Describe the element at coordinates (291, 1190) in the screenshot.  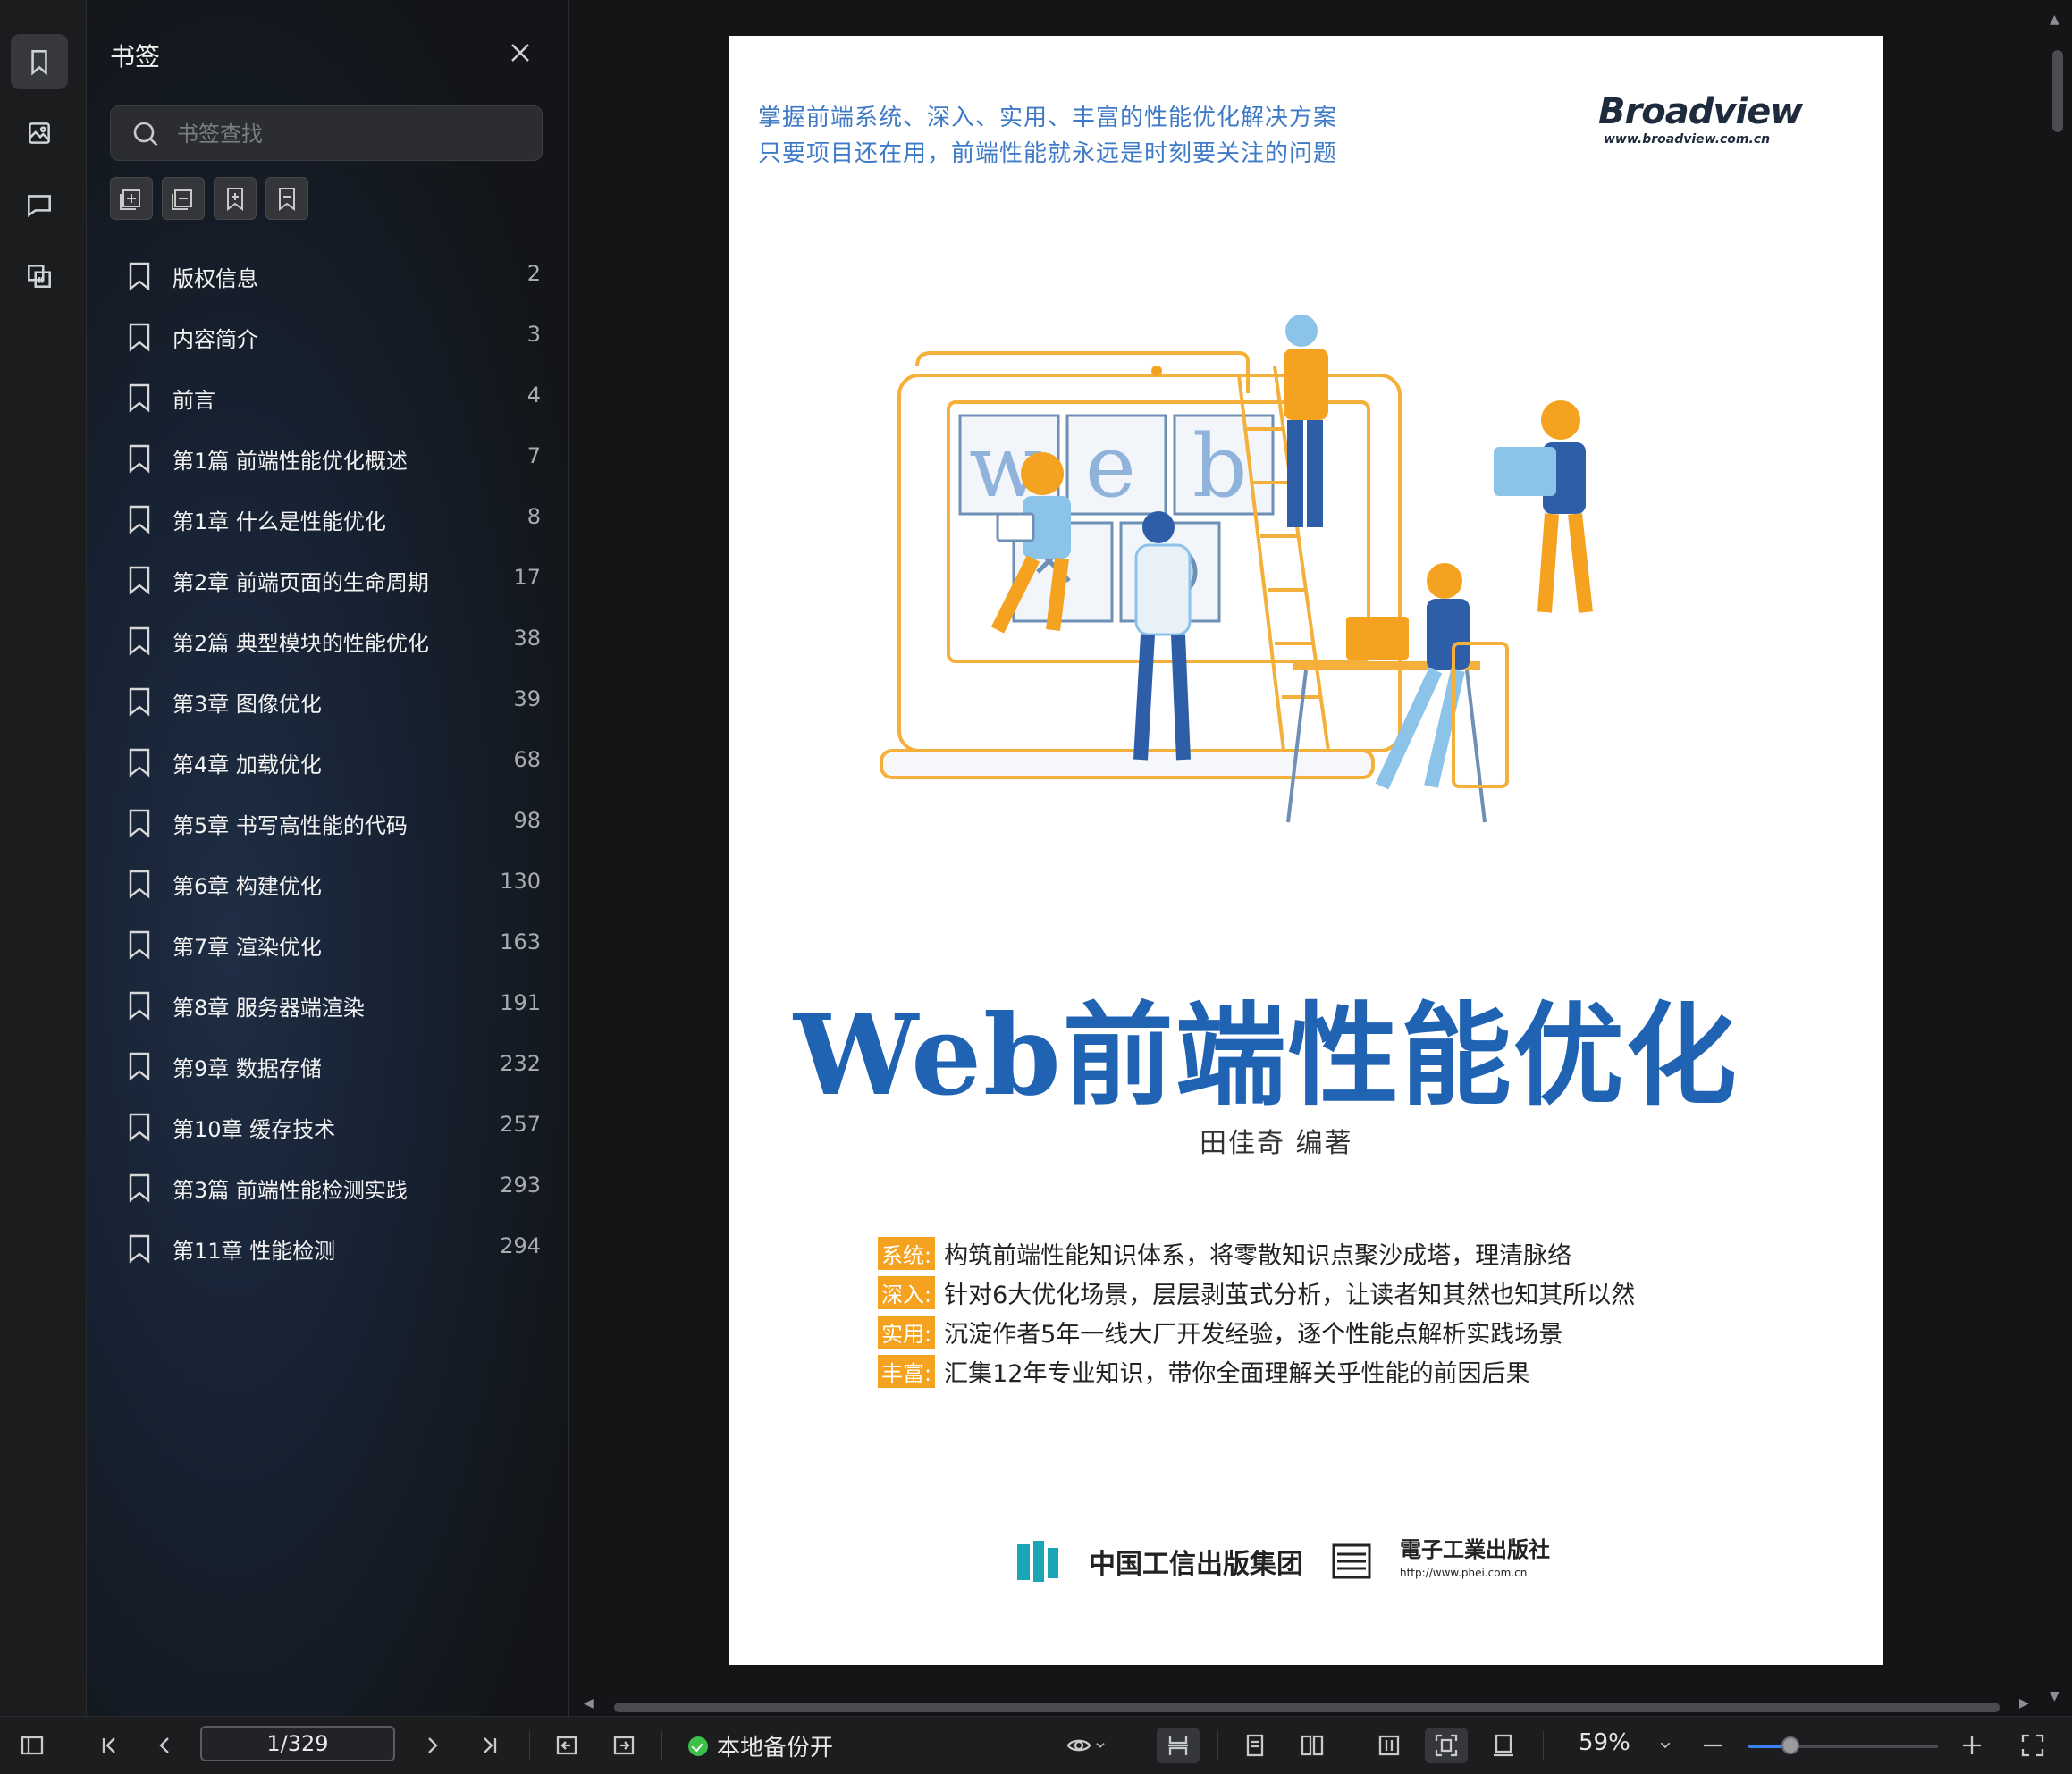
I see `bookmark-label: 第3篇 前端性能检测实践` at that location.